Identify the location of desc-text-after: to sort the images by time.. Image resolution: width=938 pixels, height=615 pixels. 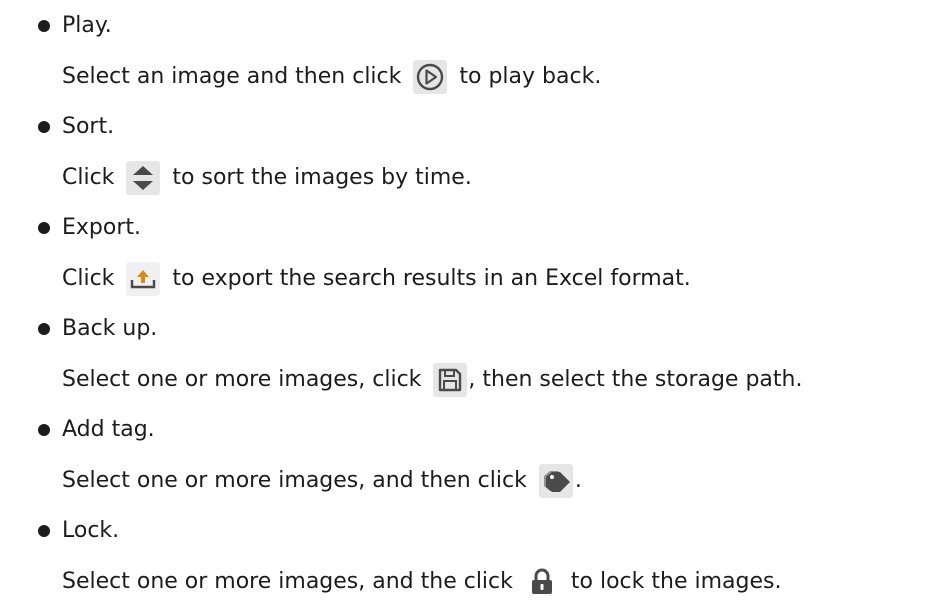
(322, 177).